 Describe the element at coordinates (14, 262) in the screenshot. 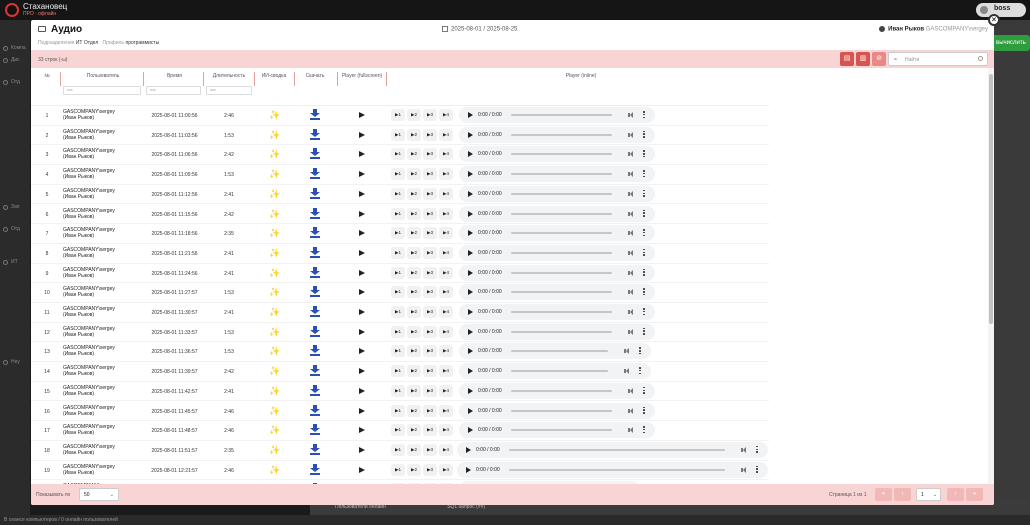

I see `sidebar-item-label: ИТ` at that location.